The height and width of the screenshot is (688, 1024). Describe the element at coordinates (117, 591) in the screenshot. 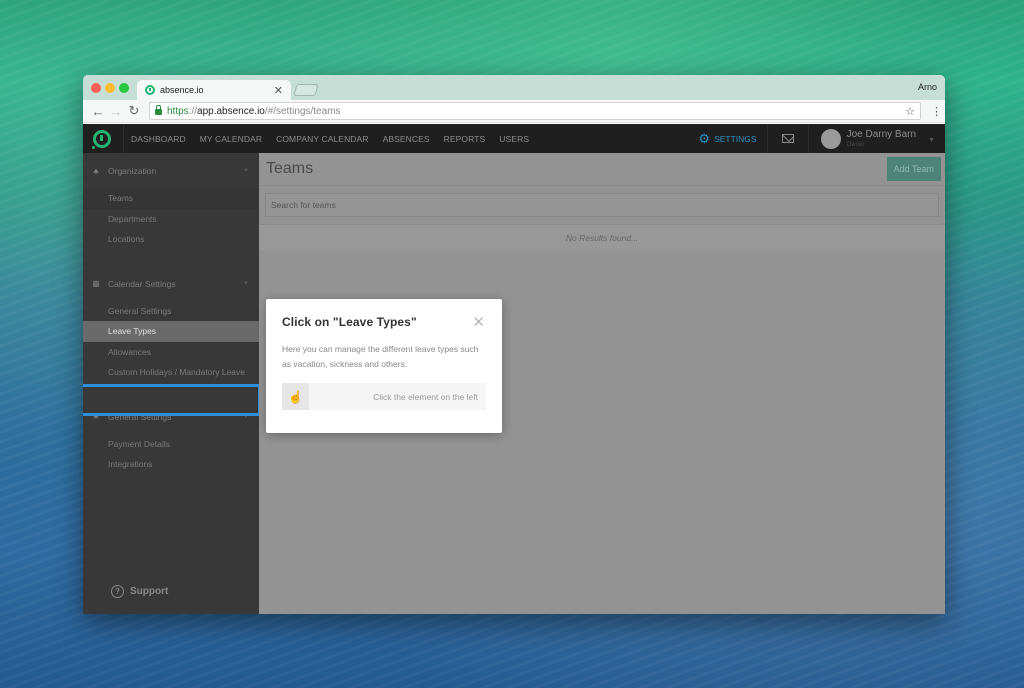

I see `question-circle-icon: ?` at that location.